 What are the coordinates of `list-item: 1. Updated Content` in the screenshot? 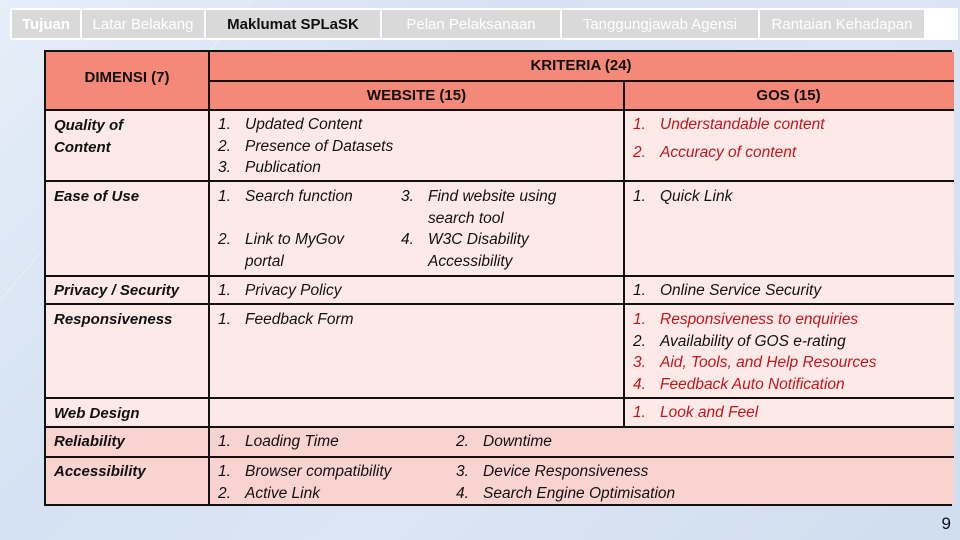 It's located at (290, 124).